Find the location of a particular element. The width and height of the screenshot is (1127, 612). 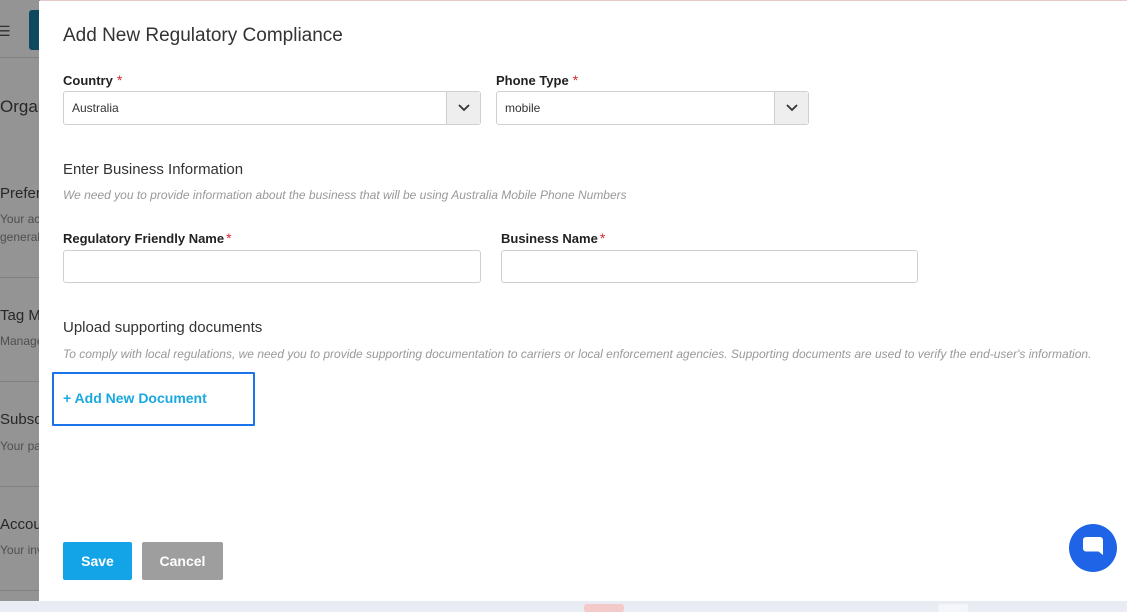

country-label: Country * is located at coordinates (92, 80).